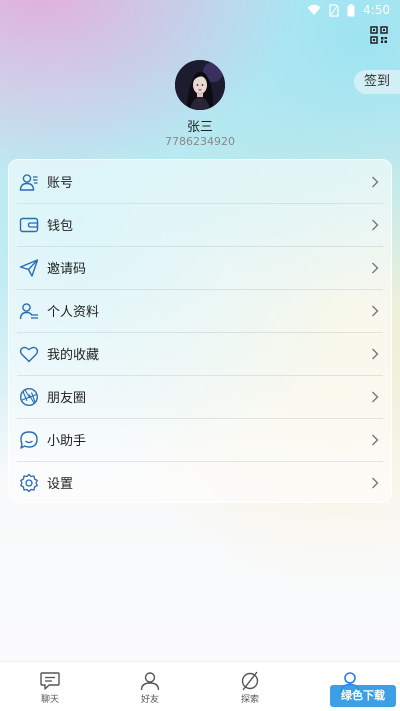  Describe the element at coordinates (29, 267) in the screenshot. I see `send-icon` at that location.